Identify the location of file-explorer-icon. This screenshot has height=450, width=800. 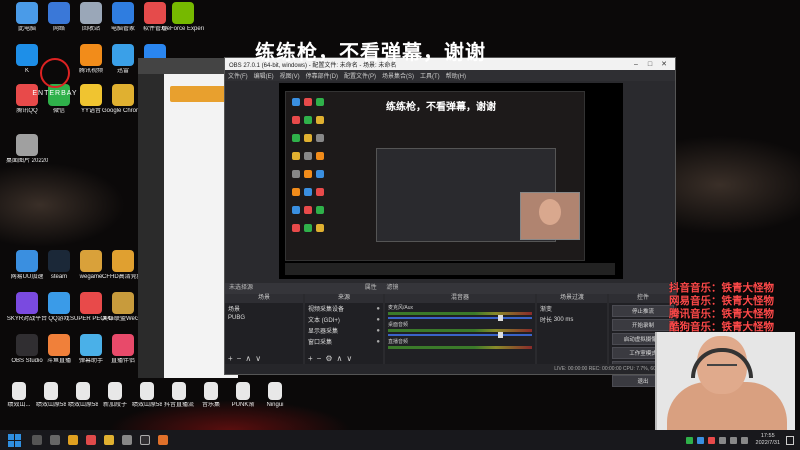
(73, 440).